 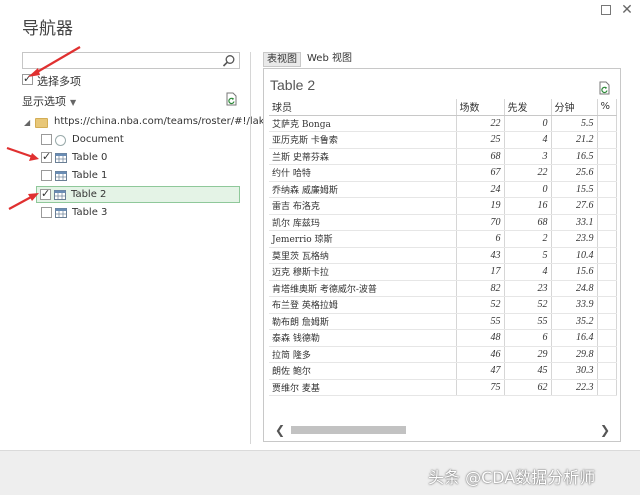 I want to click on table-row: 泰森 钱德勒 48 6 16.4, so click(x=443, y=338).